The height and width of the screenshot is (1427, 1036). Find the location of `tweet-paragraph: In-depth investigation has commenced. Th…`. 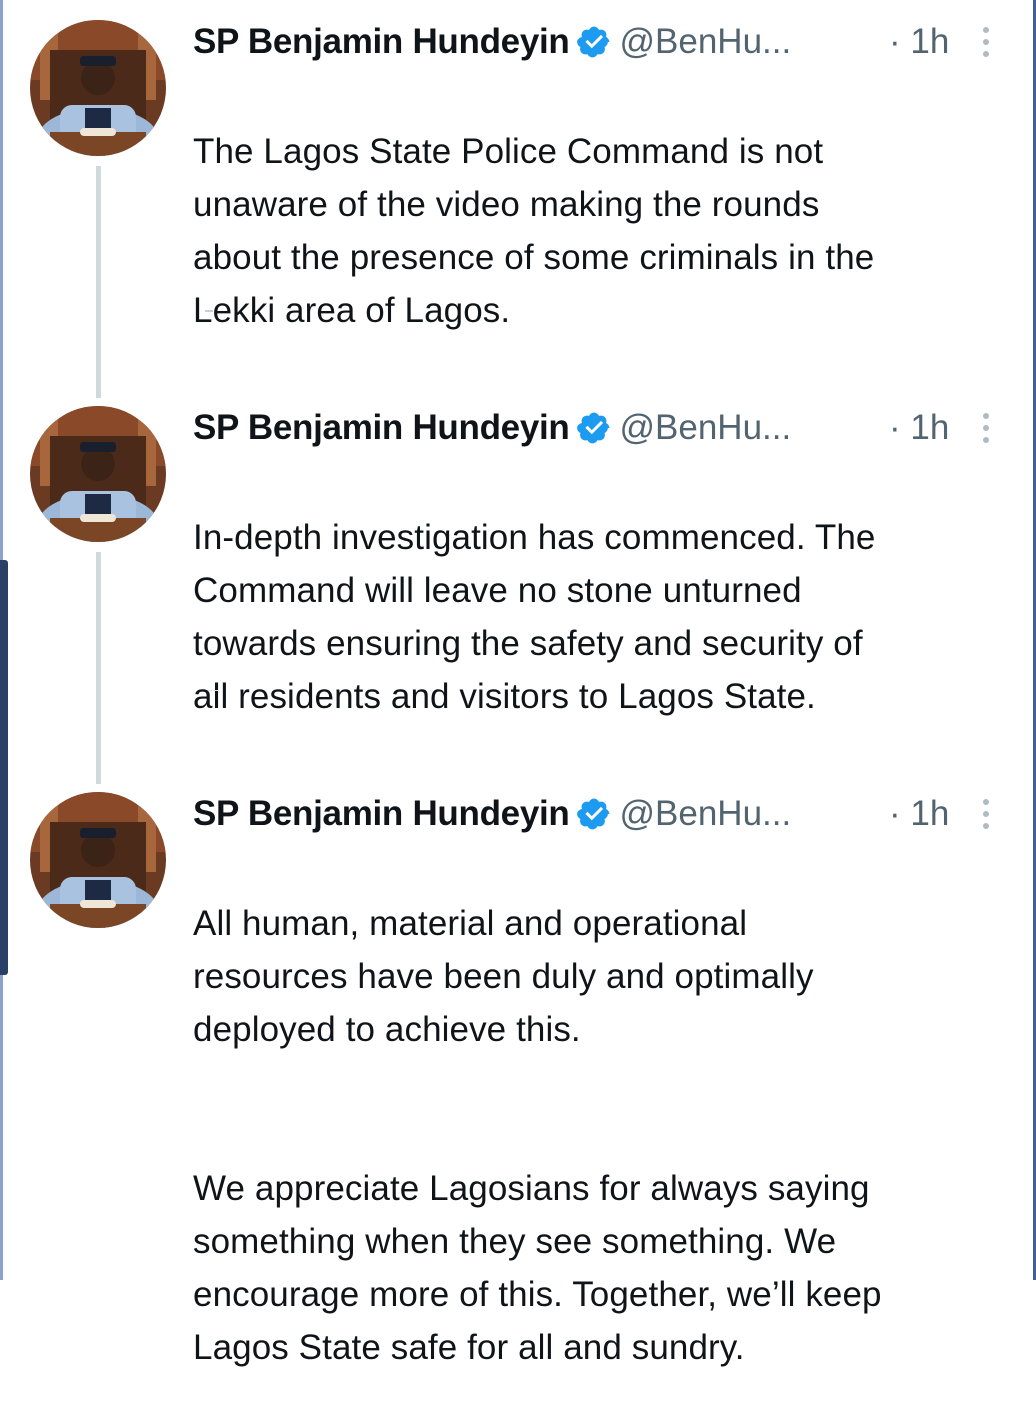

tweet-paragraph: In-depth investigation has commenced. Th… is located at coordinates (534, 617).